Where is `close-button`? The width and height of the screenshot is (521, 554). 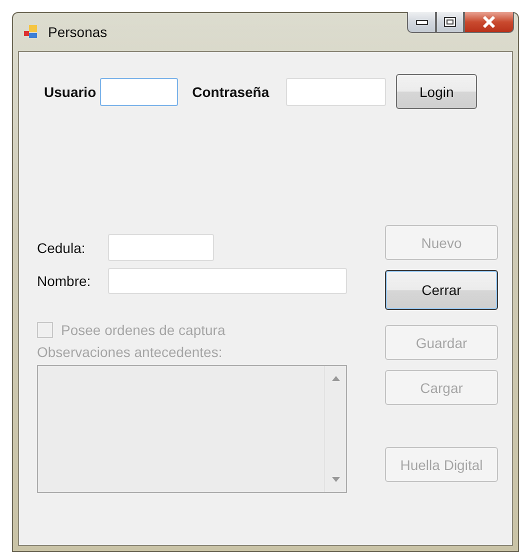 close-button is located at coordinates (489, 22).